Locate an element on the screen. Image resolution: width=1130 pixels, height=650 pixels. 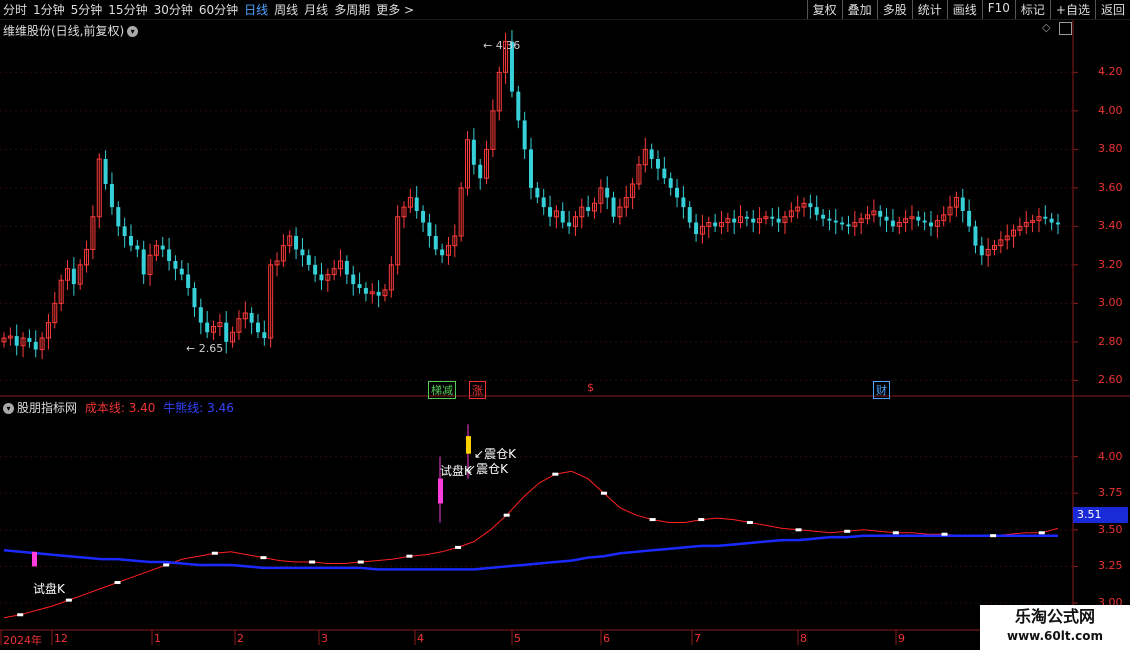
cost-line-value: 3.40 is located at coordinates (142, 408).